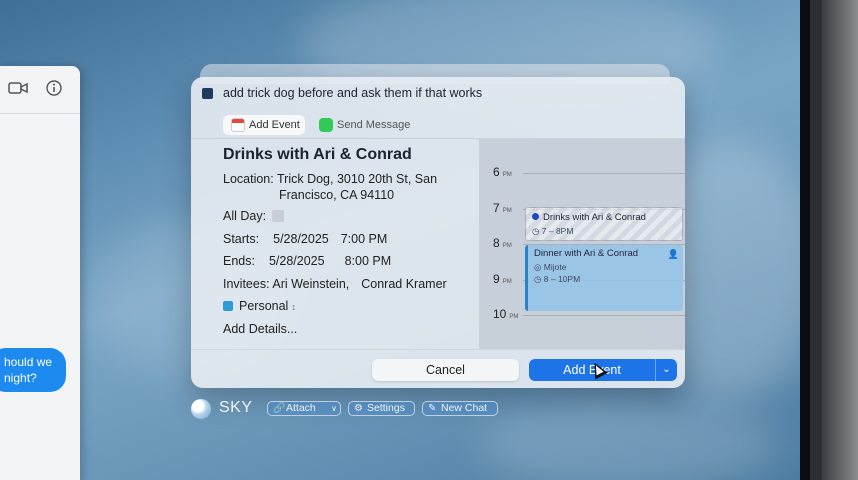 The height and width of the screenshot is (480, 858). I want to click on starts-row: Starts: 5/28/2025 7:00 PM, so click(305, 239).